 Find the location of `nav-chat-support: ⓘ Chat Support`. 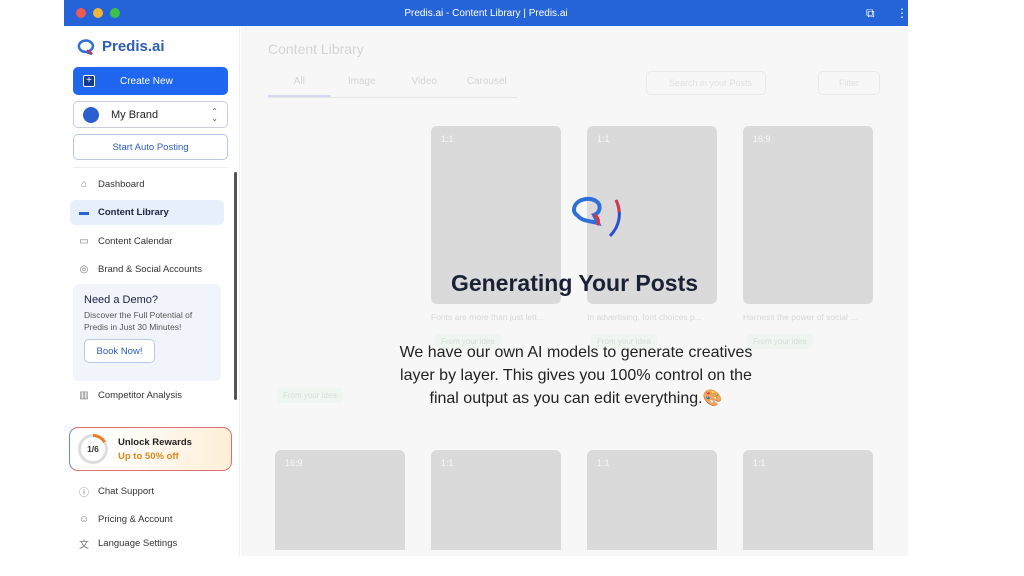

nav-chat-support: ⓘ Chat Support is located at coordinates (147, 491).